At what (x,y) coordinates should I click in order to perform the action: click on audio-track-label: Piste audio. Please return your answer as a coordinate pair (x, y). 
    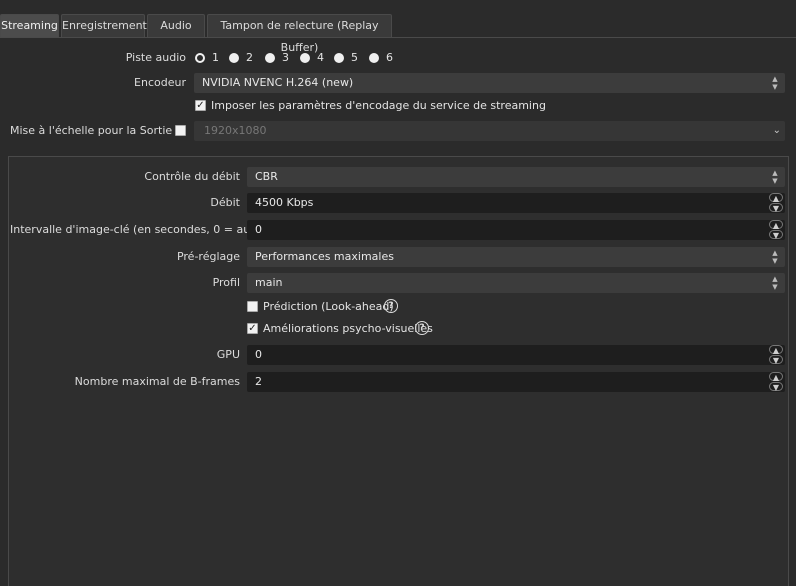
    Looking at the image, I should click on (155, 57).